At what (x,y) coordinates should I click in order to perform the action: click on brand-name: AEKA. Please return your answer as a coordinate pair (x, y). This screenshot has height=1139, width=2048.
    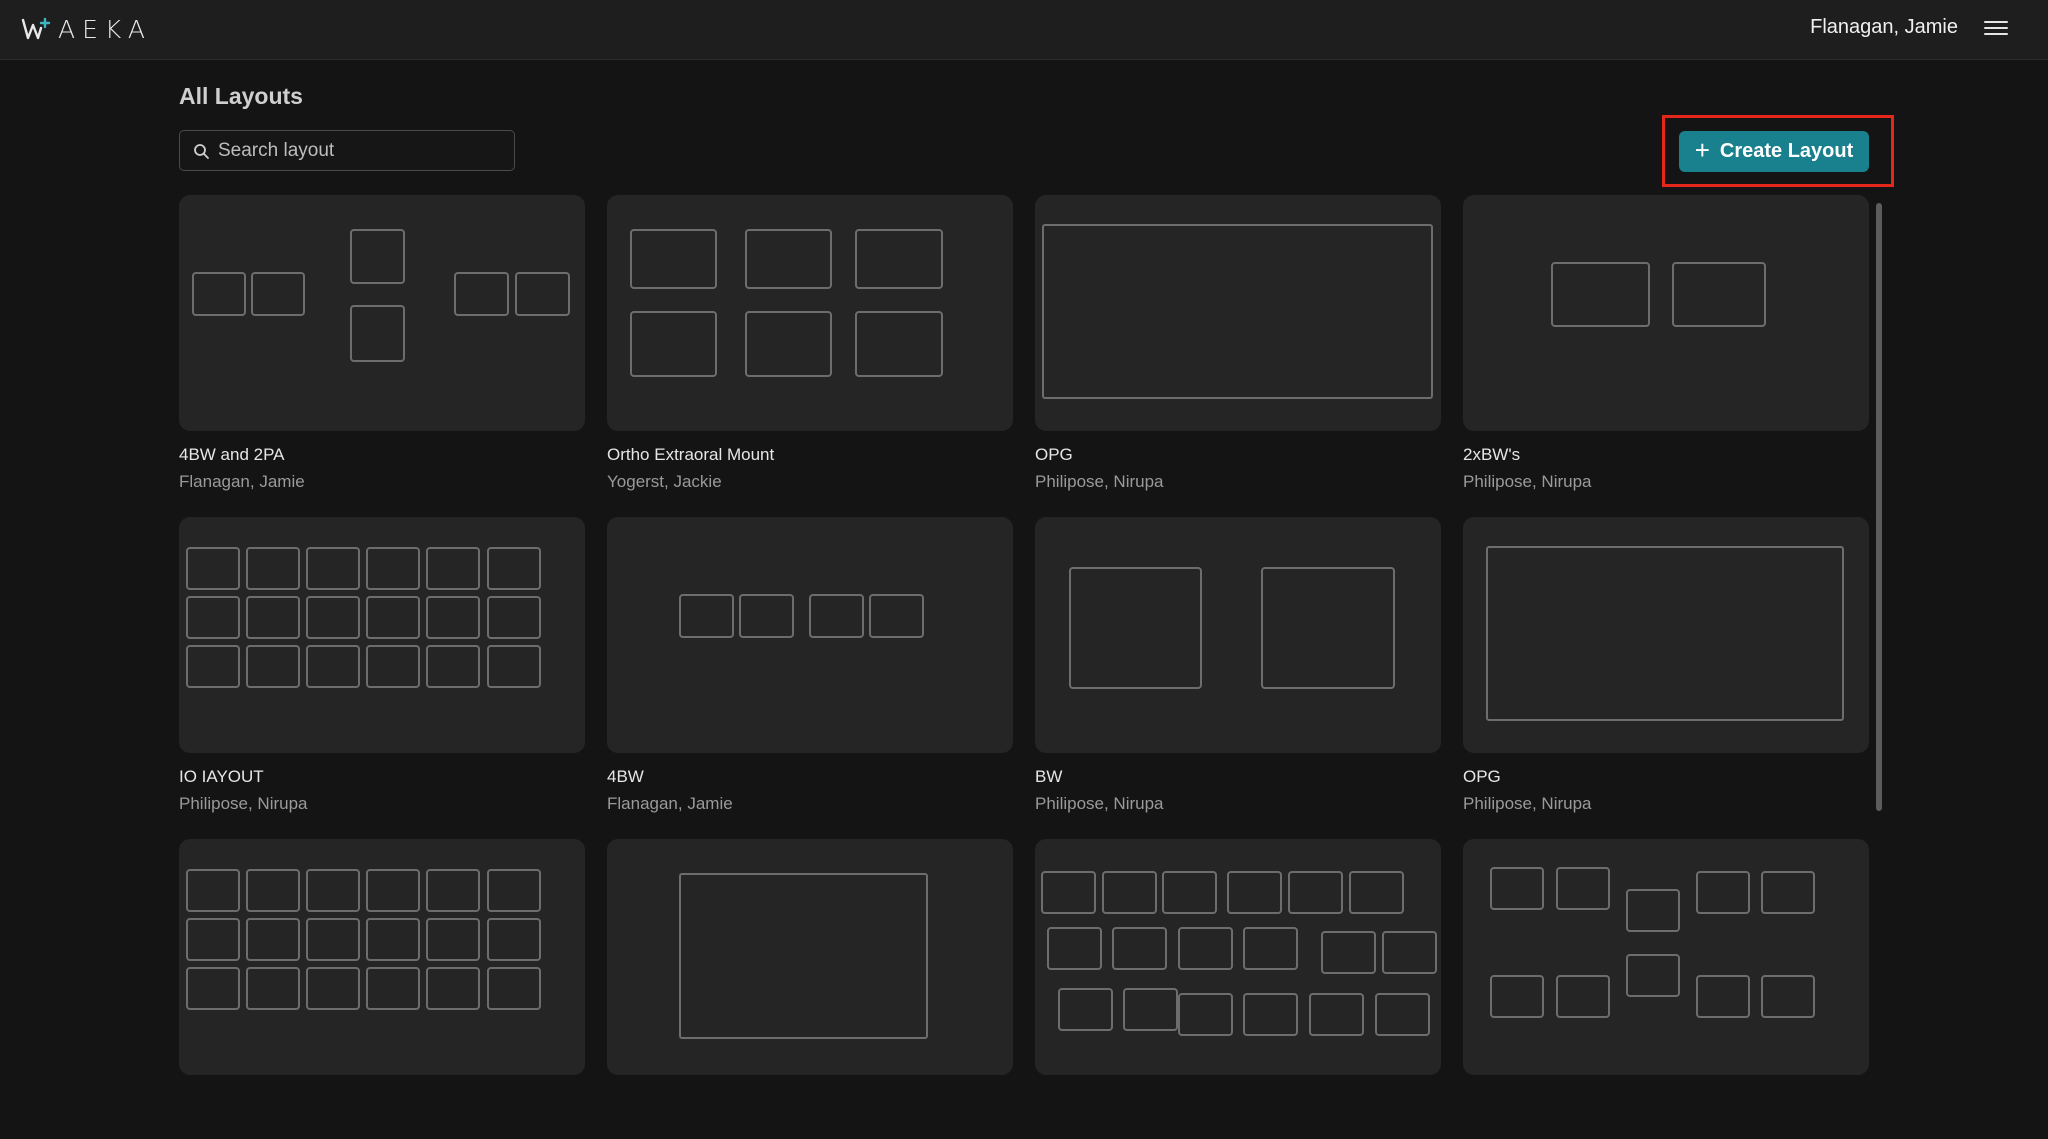
    Looking at the image, I should click on (105, 29).